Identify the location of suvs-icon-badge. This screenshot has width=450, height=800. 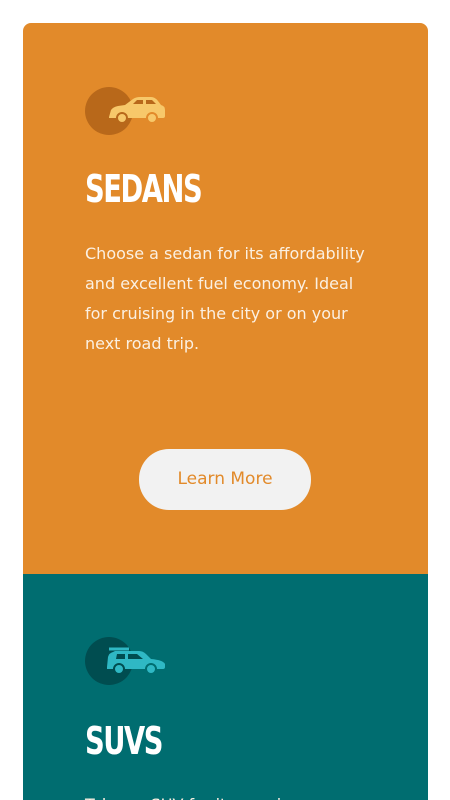
(126, 661).